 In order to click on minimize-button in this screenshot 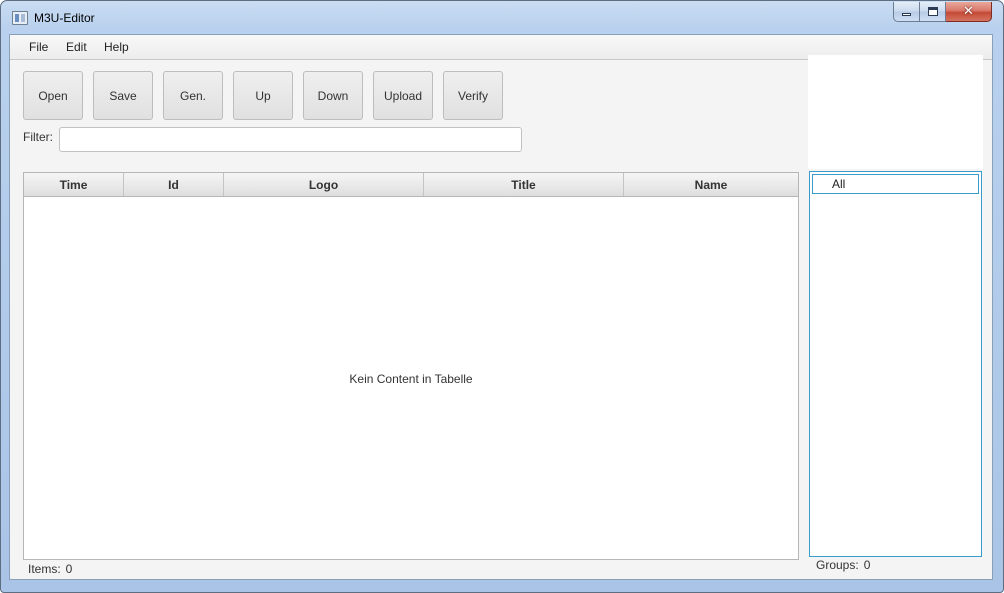, I will do `click(906, 12)`.